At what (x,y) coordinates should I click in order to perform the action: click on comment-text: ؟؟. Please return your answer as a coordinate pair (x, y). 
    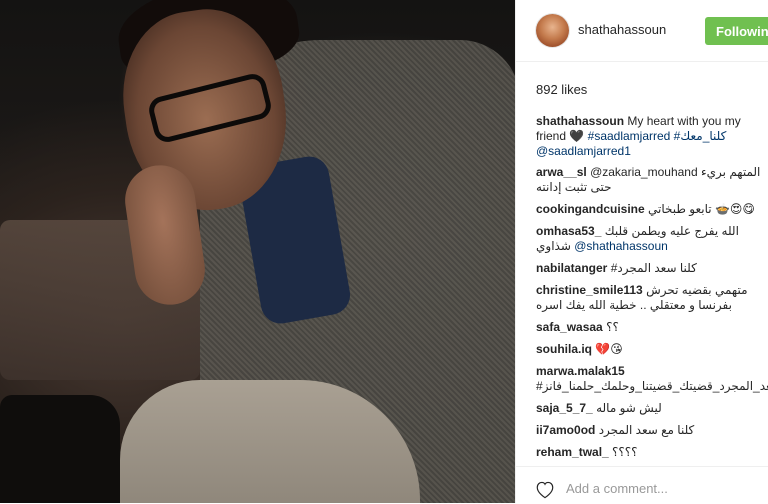
    Looking at the image, I should click on (612, 327).